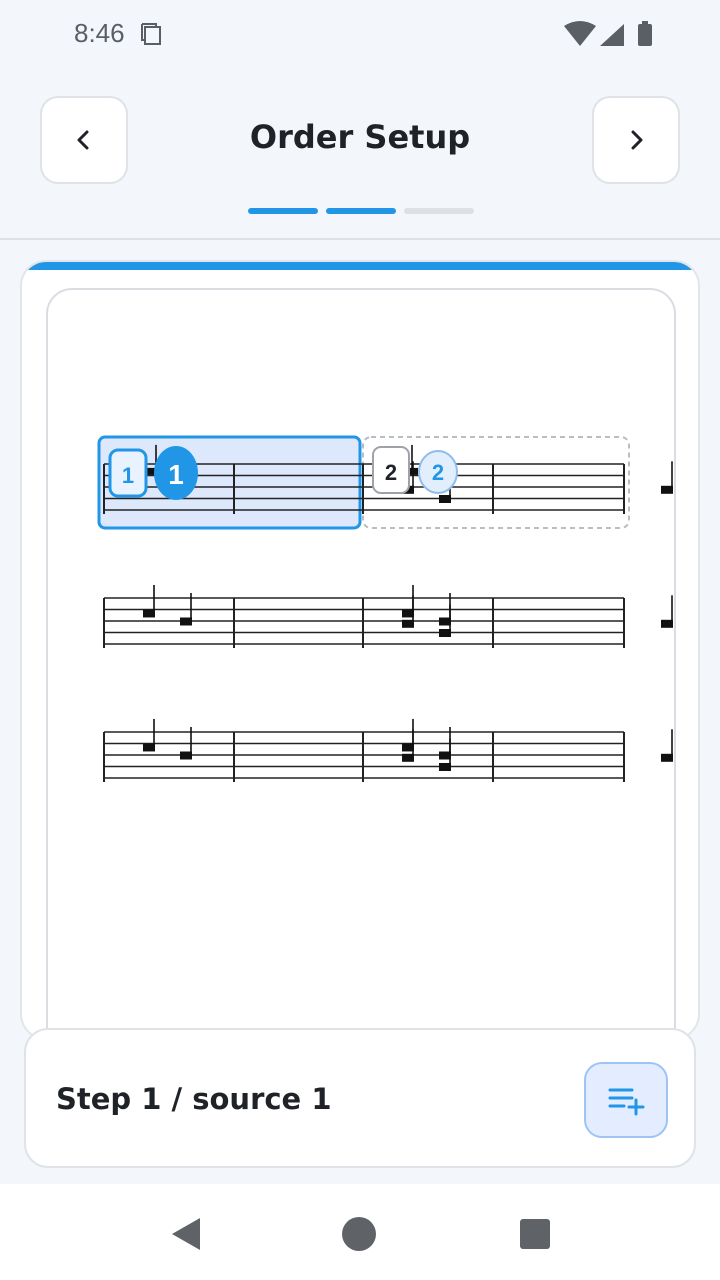 The image size is (720, 1280). I want to click on sim-card-icon, so click(151, 34).